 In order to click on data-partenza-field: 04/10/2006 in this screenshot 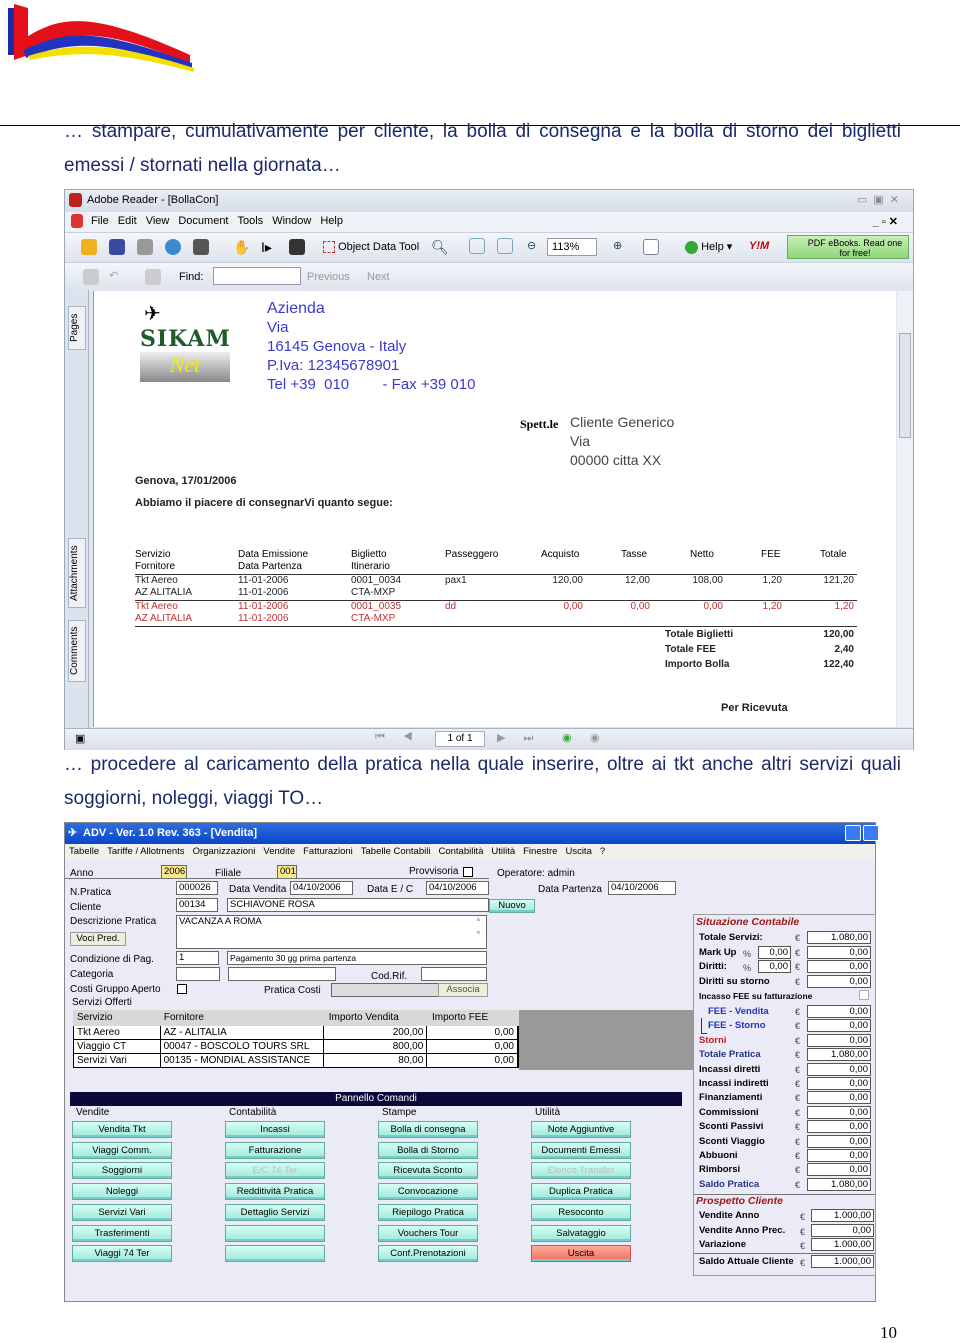, I will do `click(642, 888)`.